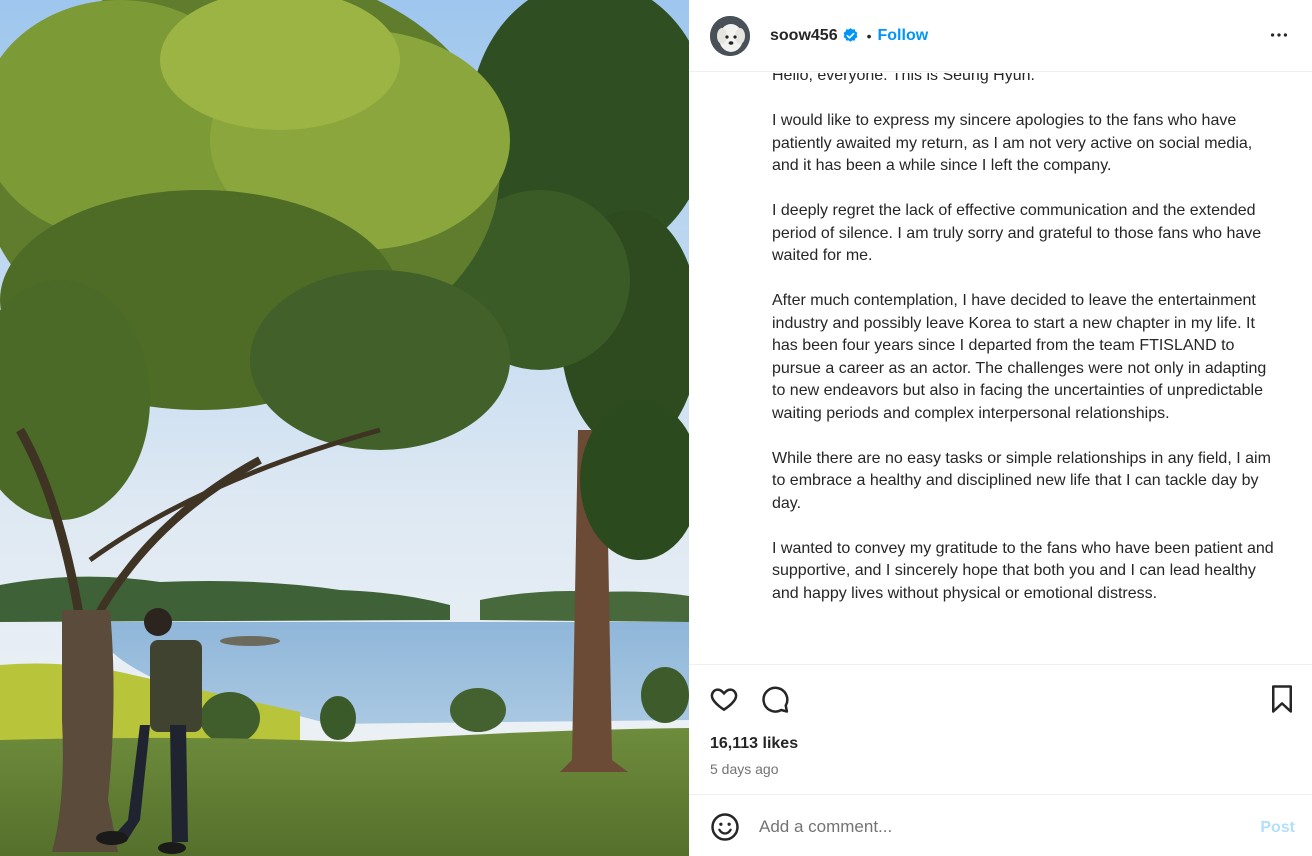  What do you see at coordinates (903, 36) in the screenshot?
I see `follow-button: Follow` at bounding box center [903, 36].